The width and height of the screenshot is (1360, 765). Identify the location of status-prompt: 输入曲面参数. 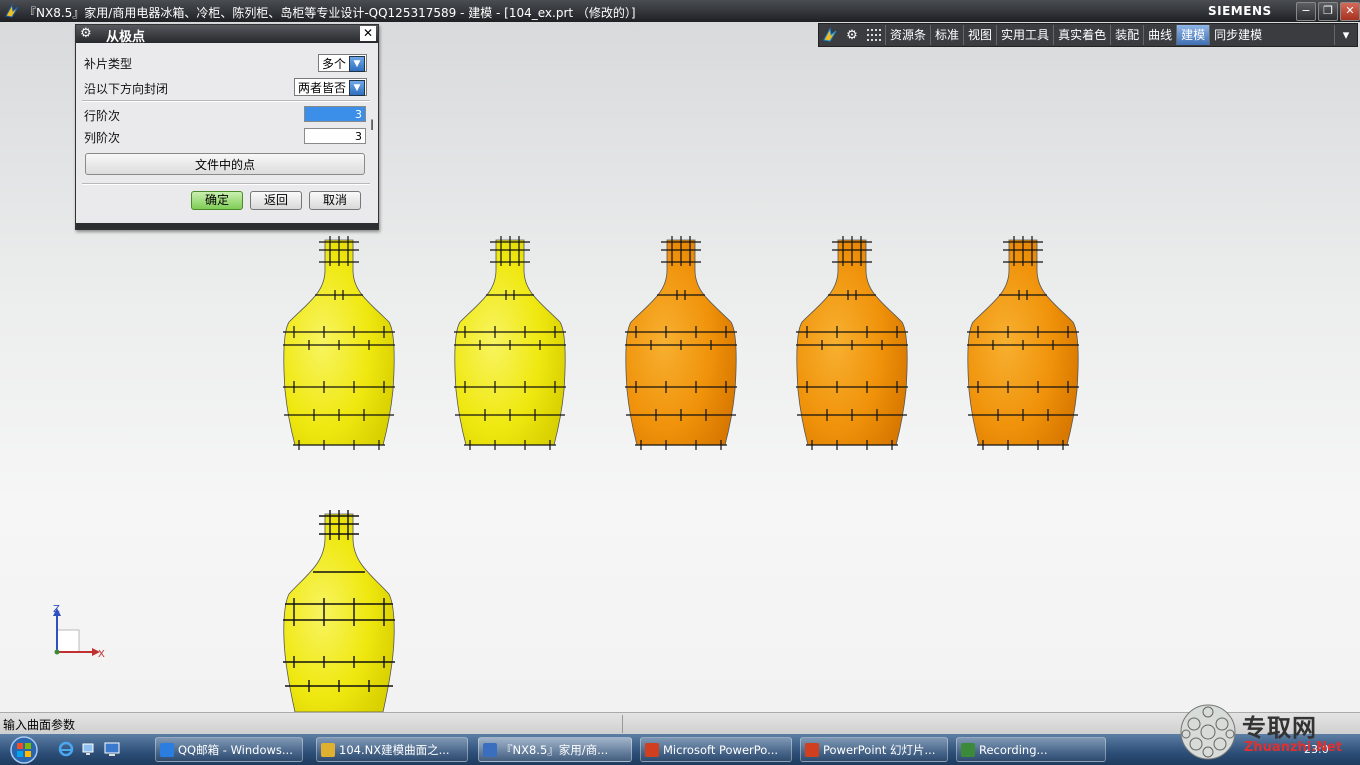
(39, 725).